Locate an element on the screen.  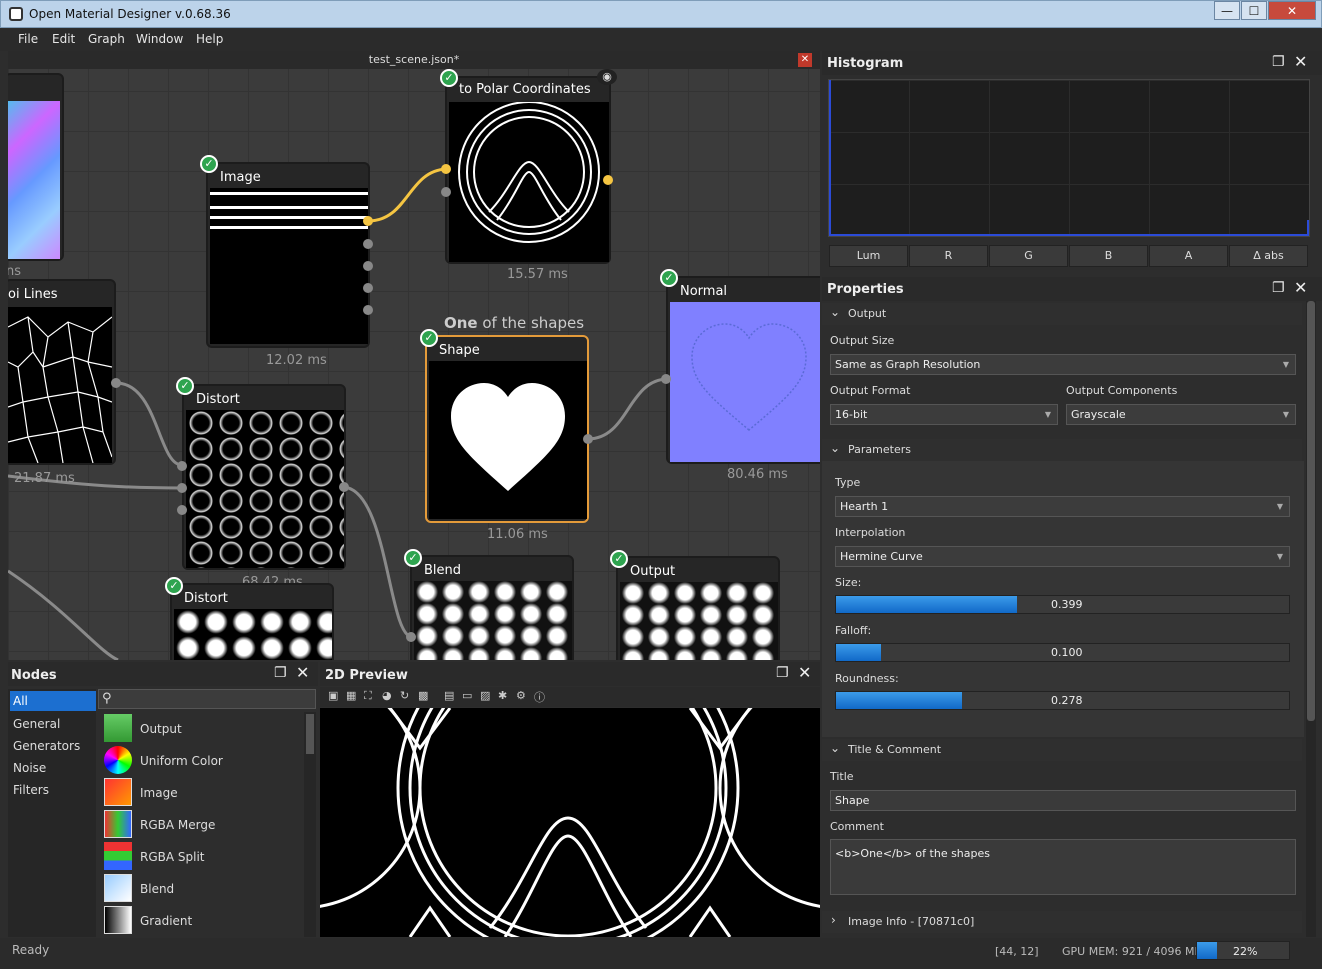
refresh-icon: ↻ is located at coordinates (404, 695).